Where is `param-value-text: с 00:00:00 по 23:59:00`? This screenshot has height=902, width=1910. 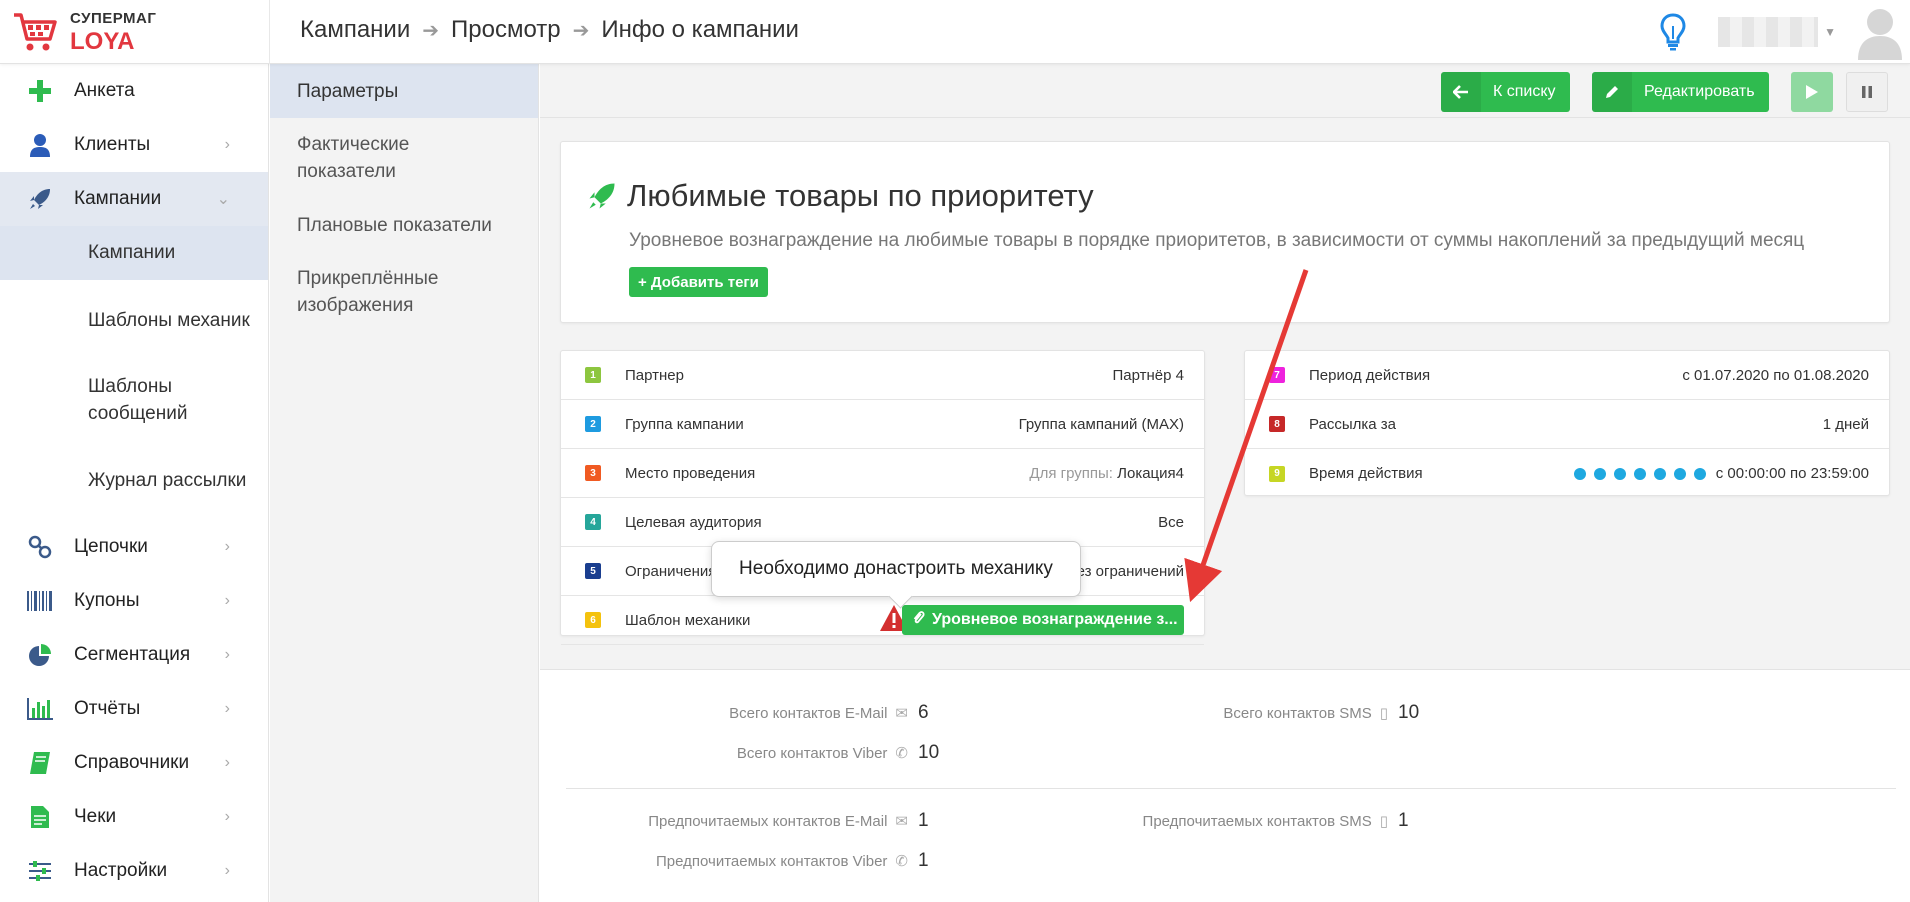
param-value-text: с 00:00:00 по 23:59:00 is located at coordinates (1792, 473).